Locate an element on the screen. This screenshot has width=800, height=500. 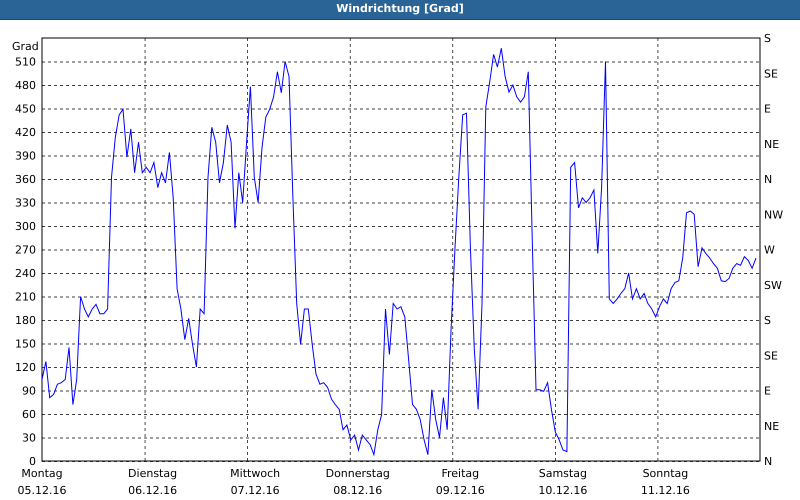
day-label: Dienstag is located at coordinates (153, 473).